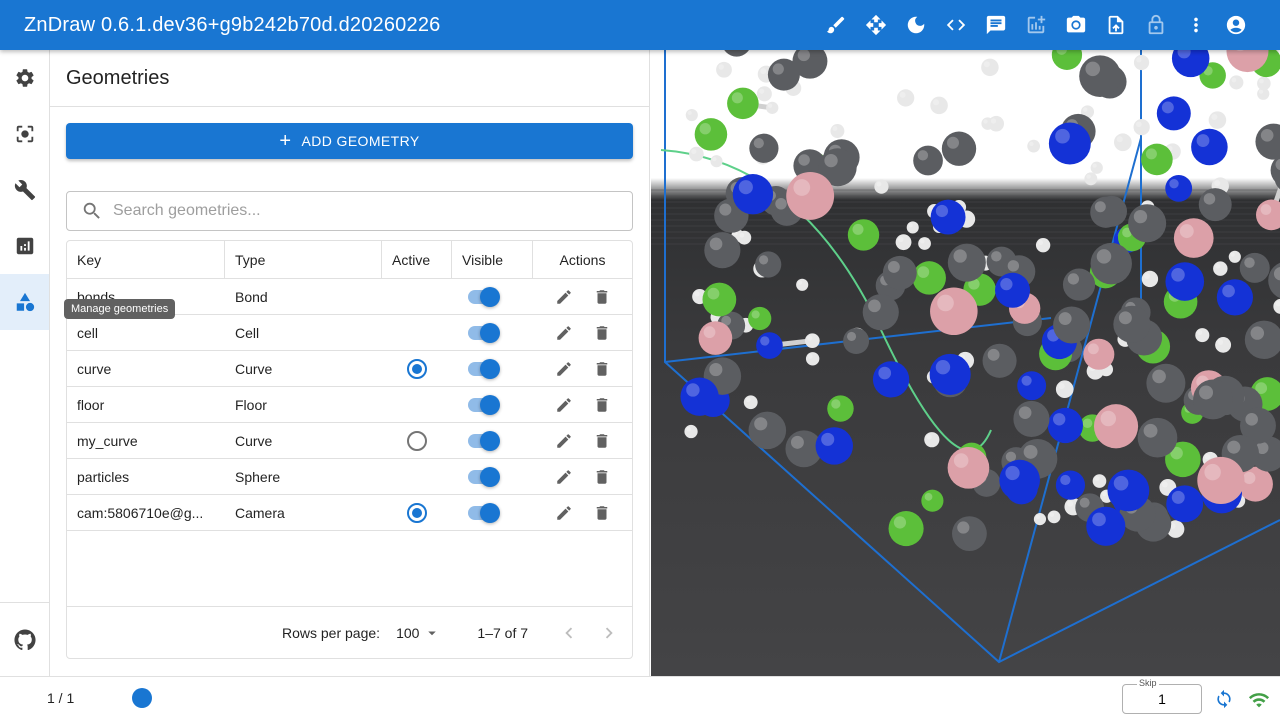  I want to click on camera-icon, so click(1076, 25).